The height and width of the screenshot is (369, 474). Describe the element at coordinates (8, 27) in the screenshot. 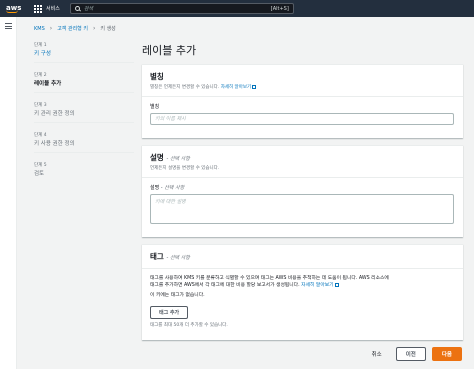

I see `menu-icon` at that location.